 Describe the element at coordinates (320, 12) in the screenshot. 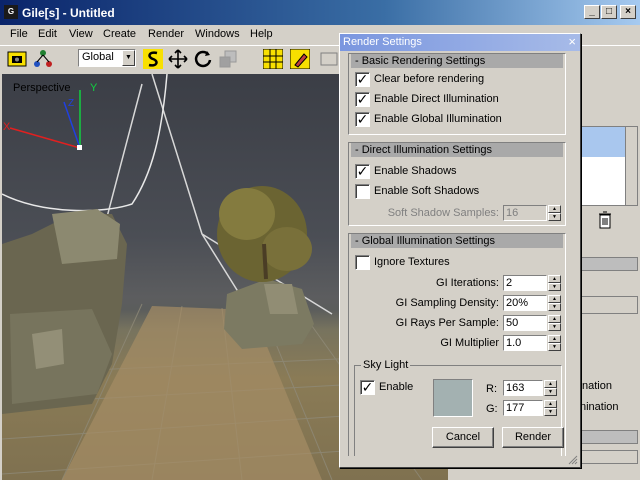

I see `title-bar: G Gile[s] - Untitled _ □ ×` at that location.